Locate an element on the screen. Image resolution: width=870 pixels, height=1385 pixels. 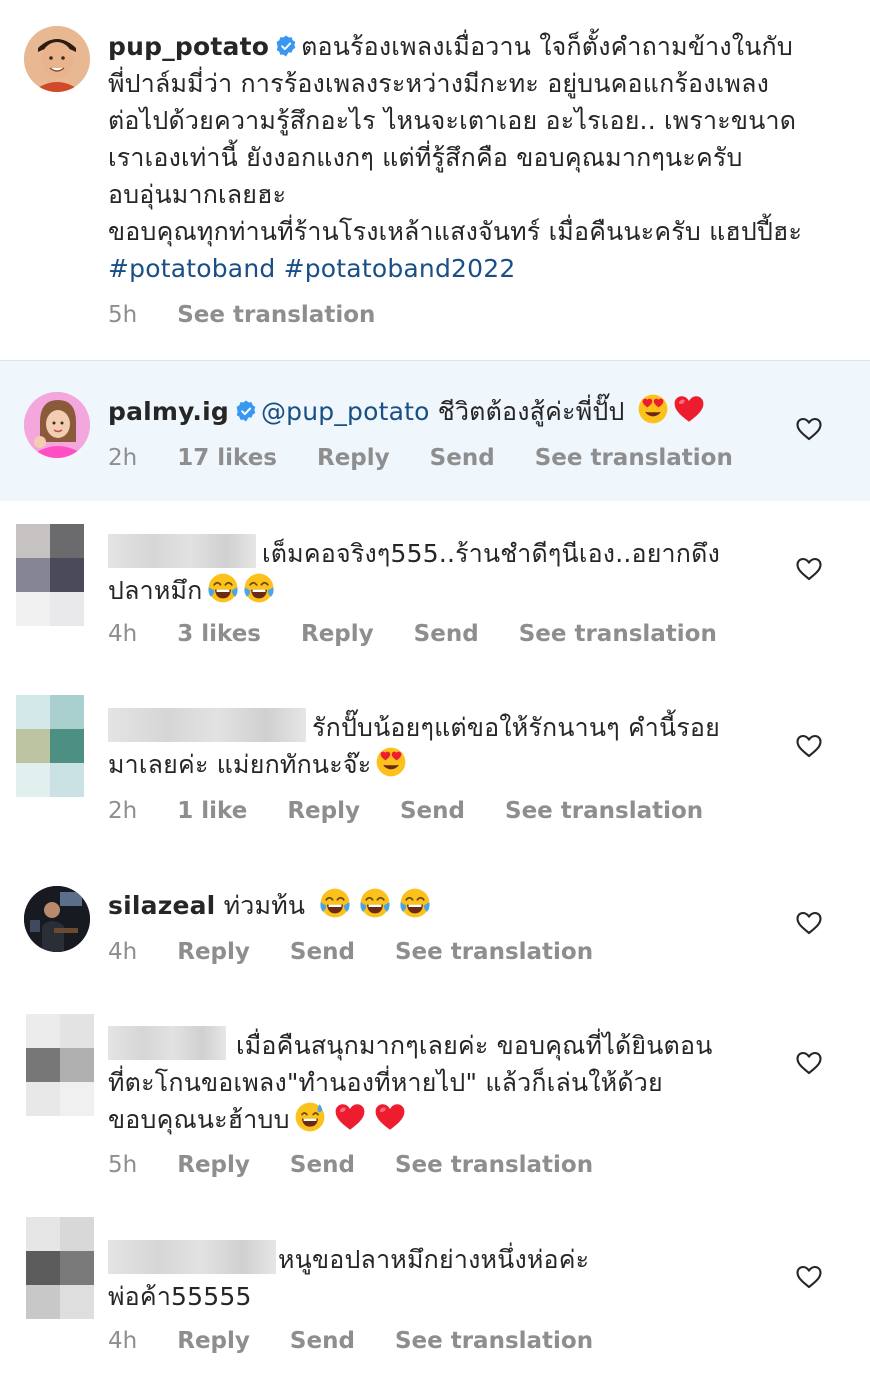
comment-text-line: หนูขอปลาหมึกย่างหนึ่งห่อค่ะ is located at coordinates (434, 1259).